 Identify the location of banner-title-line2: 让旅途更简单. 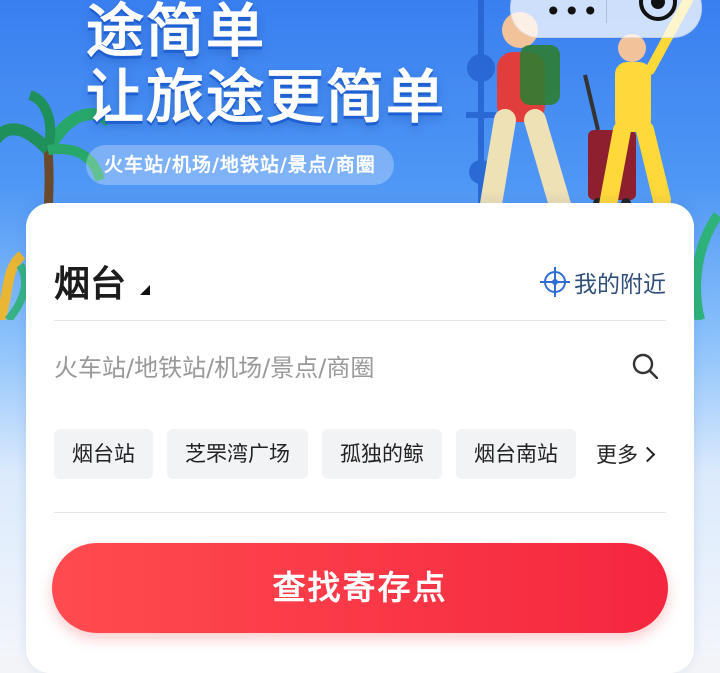
(266, 97).